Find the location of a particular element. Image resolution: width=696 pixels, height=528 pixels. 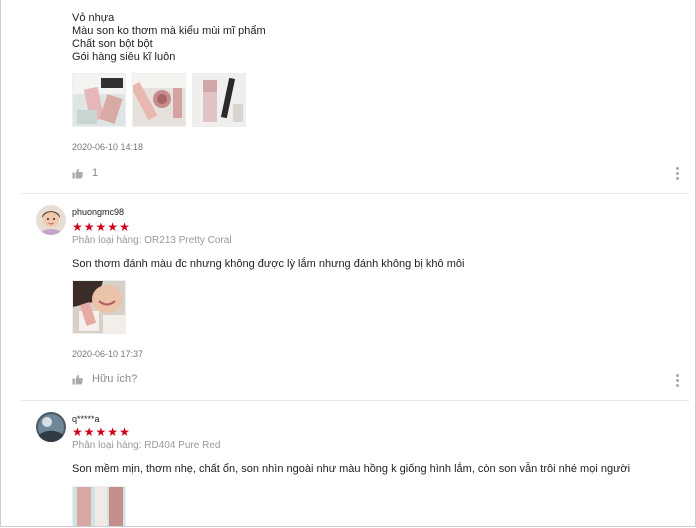

review-text-line: Gói hàng siêu kĩ luôn is located at coordinates (124, 57).